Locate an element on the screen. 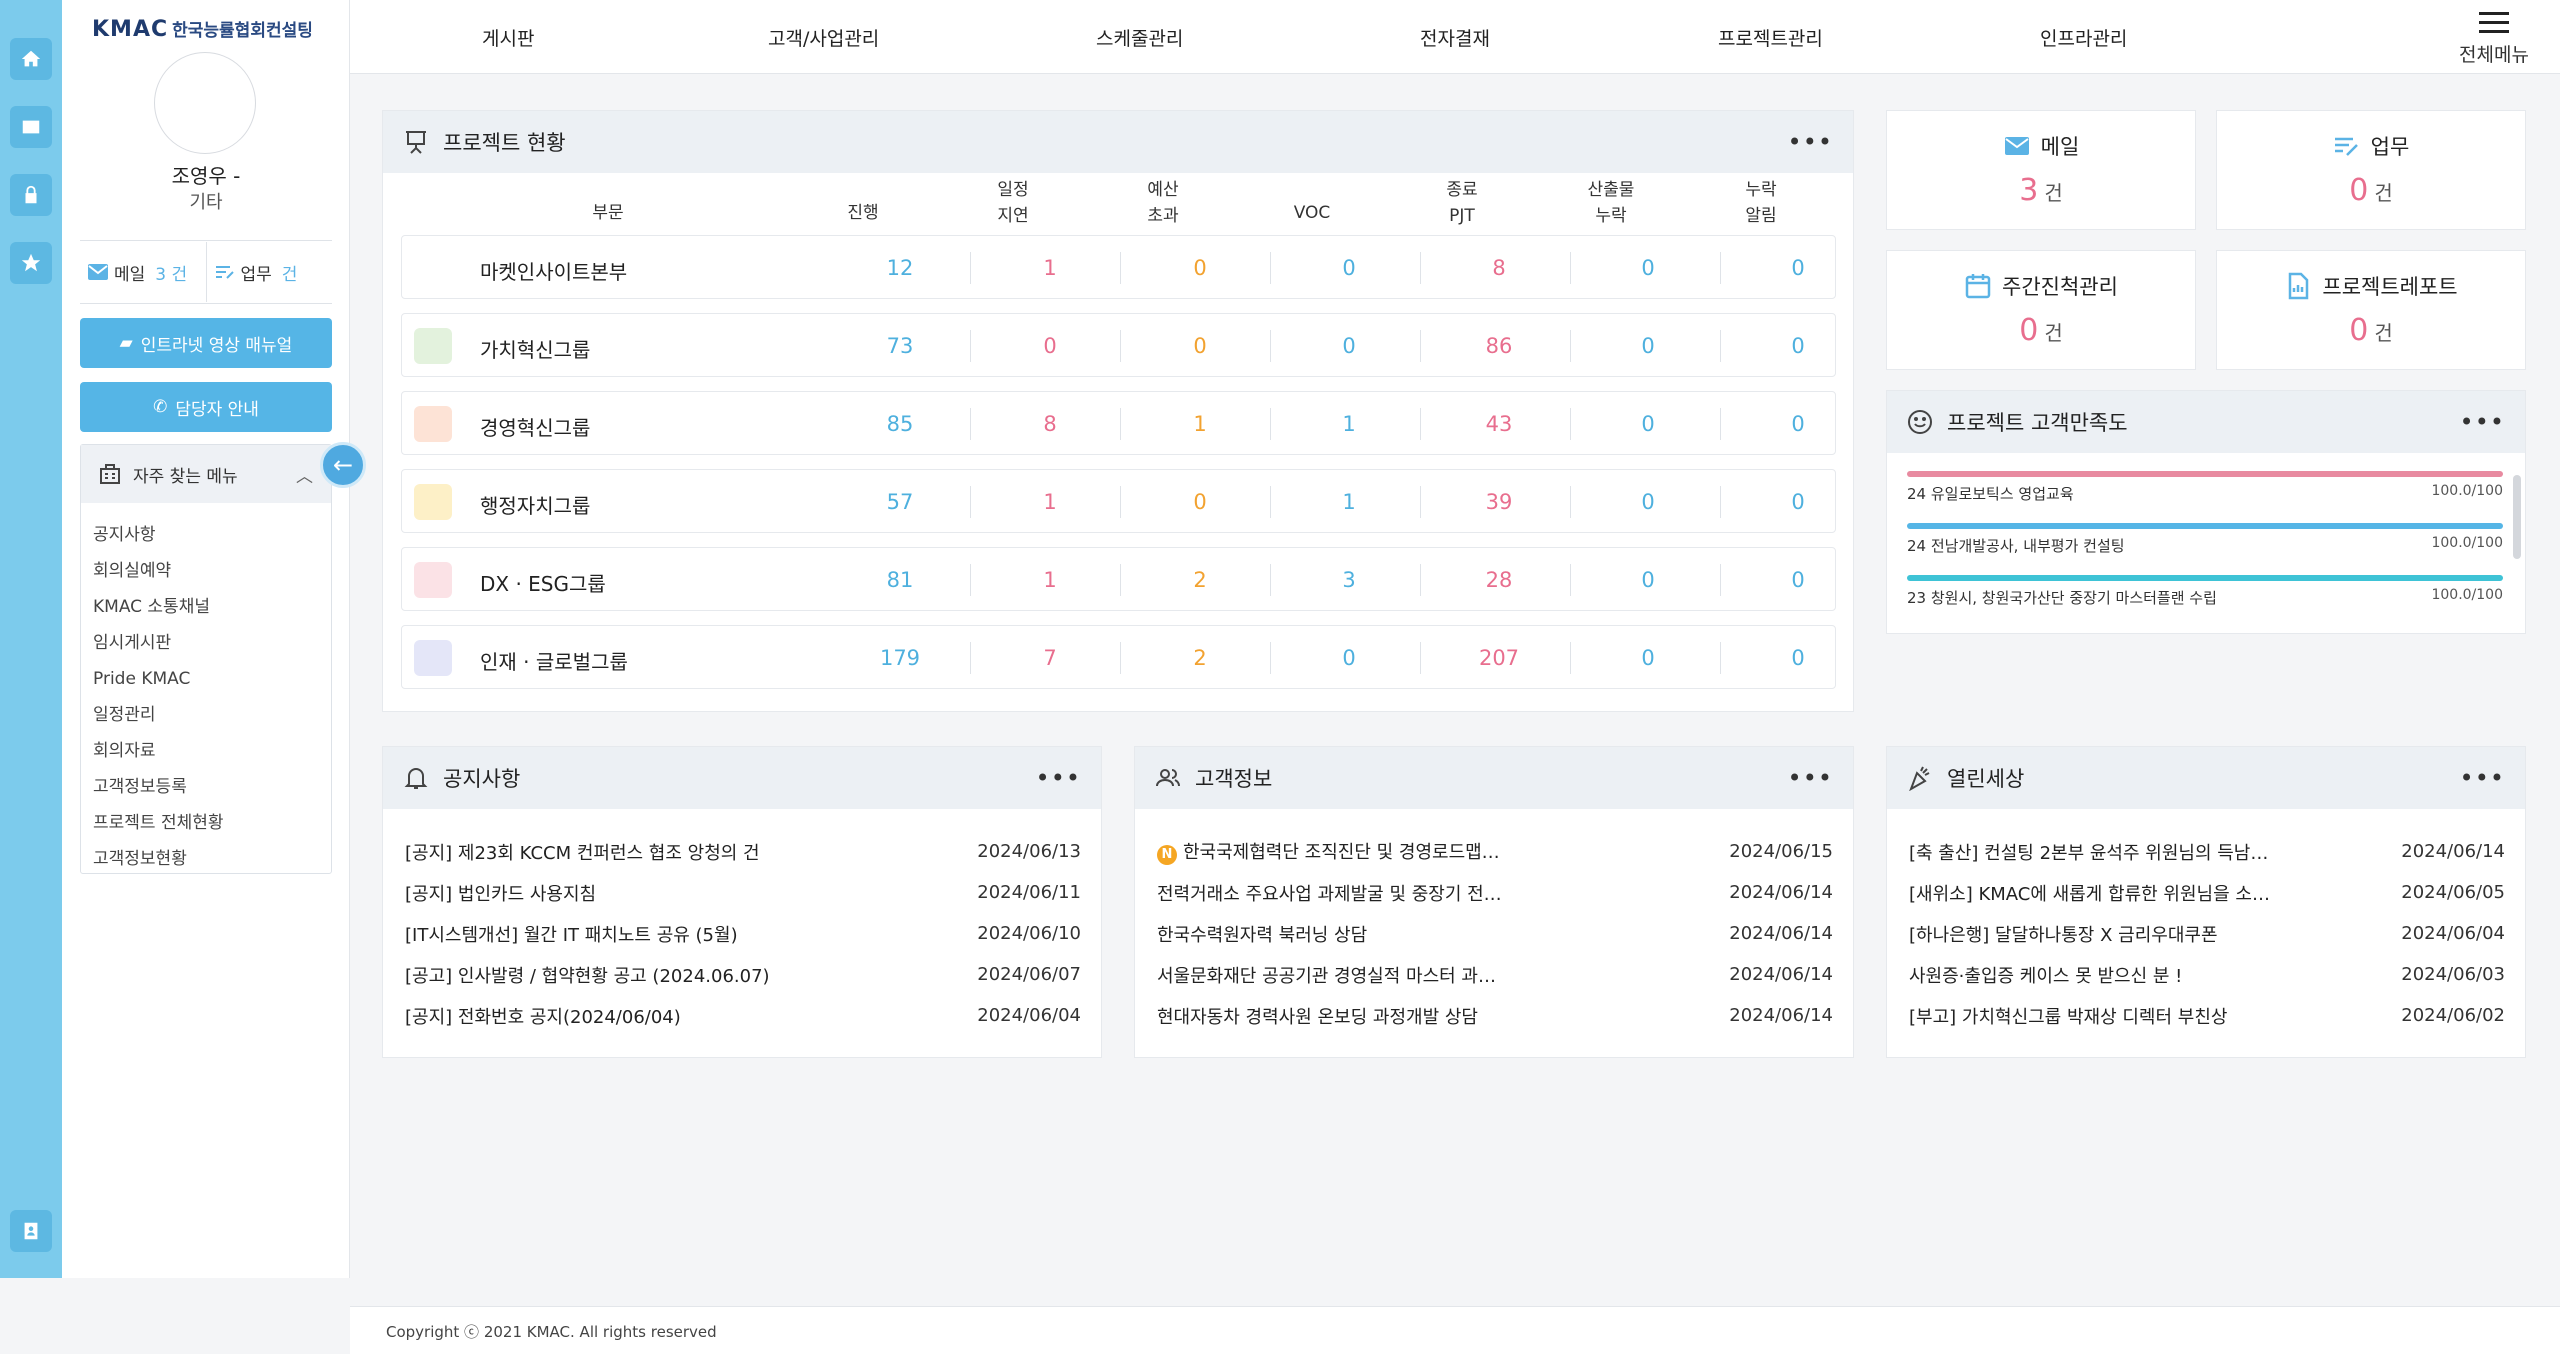 The width and height of the screenshot is (2560, 1354). fav-item: 일정관리 is located at coordinates (206, 715).